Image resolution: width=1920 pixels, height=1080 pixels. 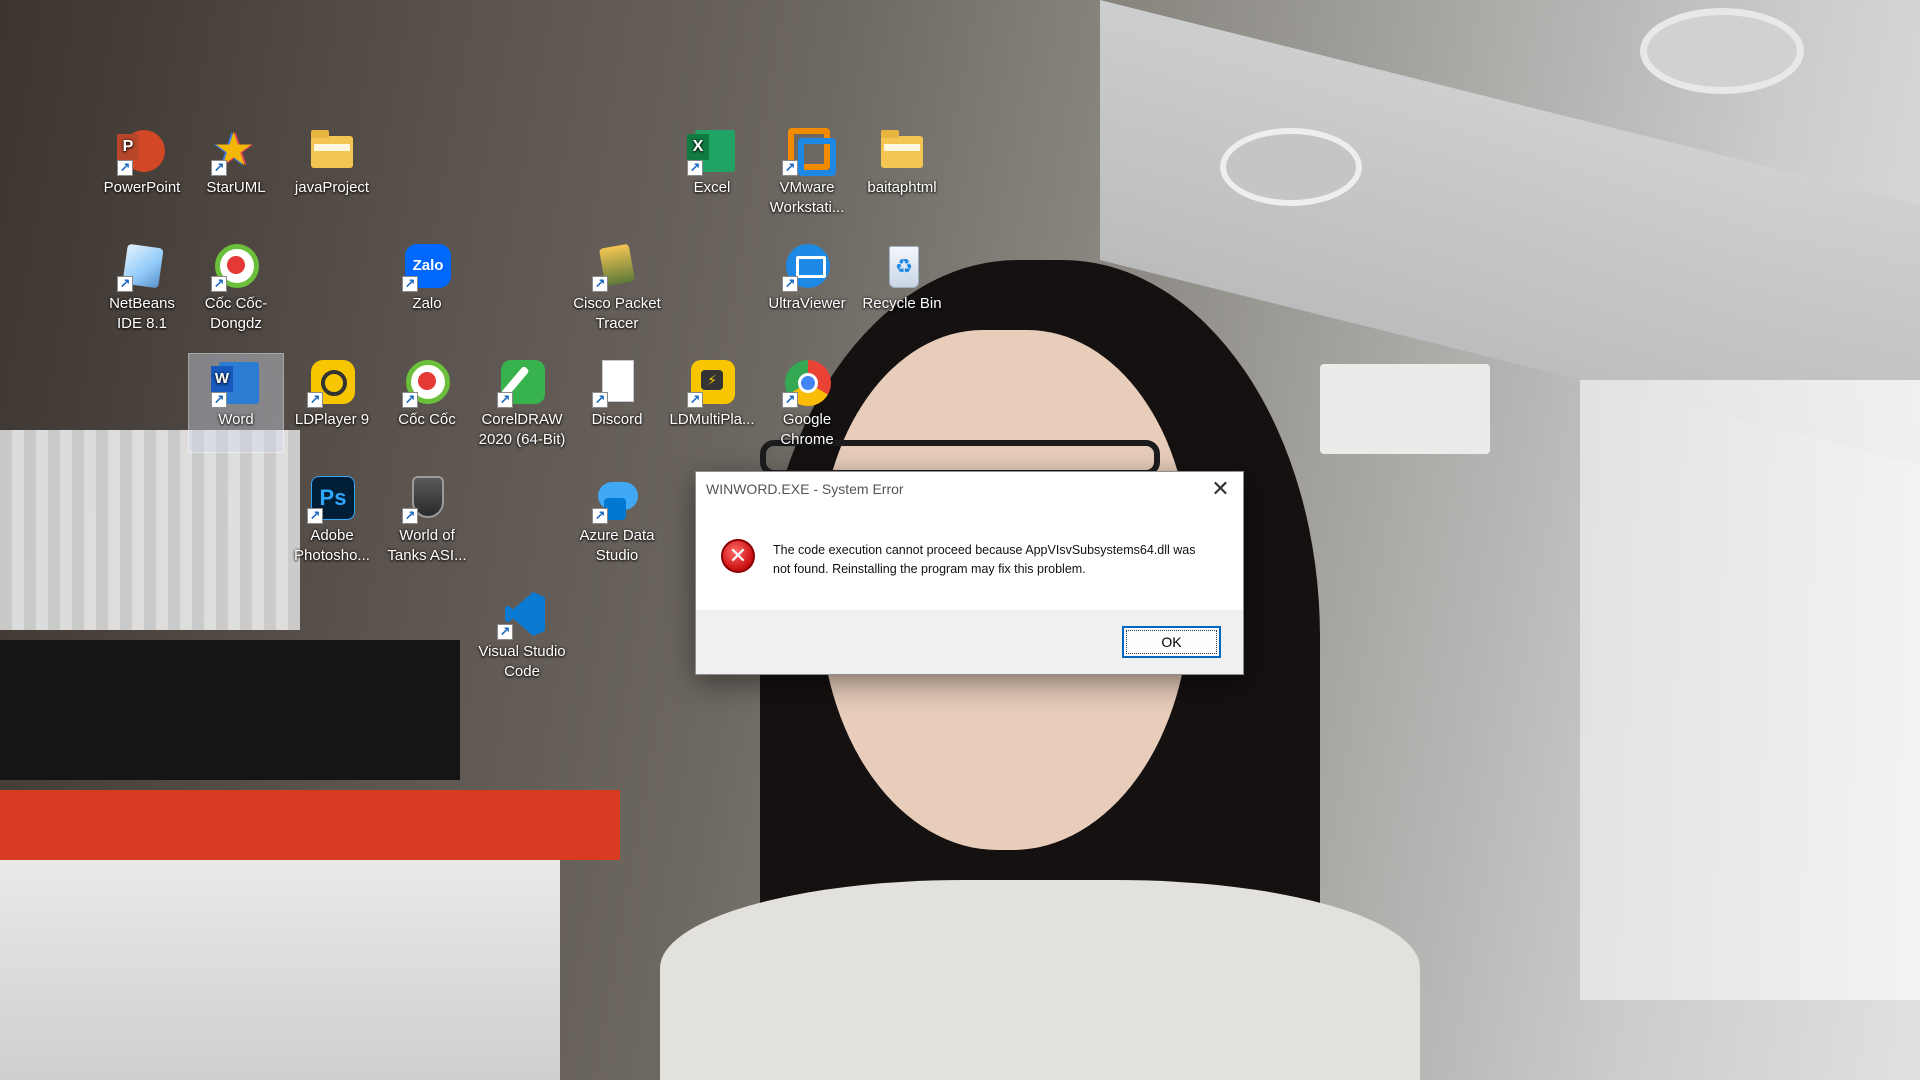 I want to click on ok-button: OK, so click(x=1171, y=642).